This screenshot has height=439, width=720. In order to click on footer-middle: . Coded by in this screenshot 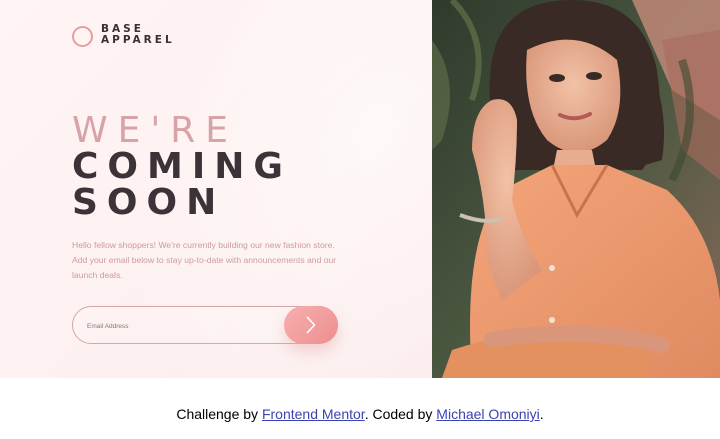, I will do `click(400, 414)`.